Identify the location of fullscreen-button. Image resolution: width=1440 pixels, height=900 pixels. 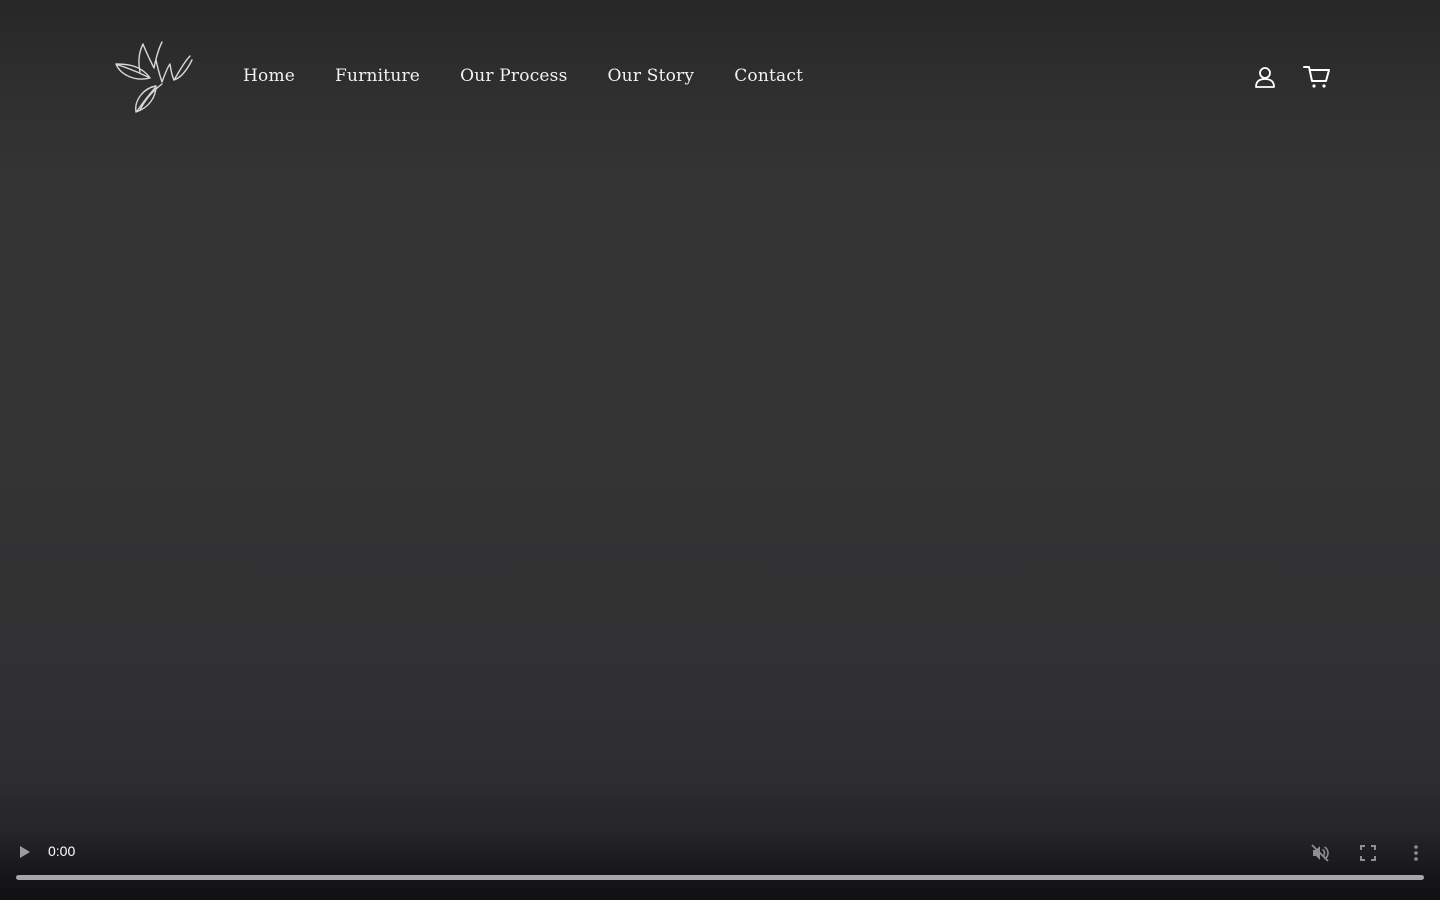
(1368, 853).